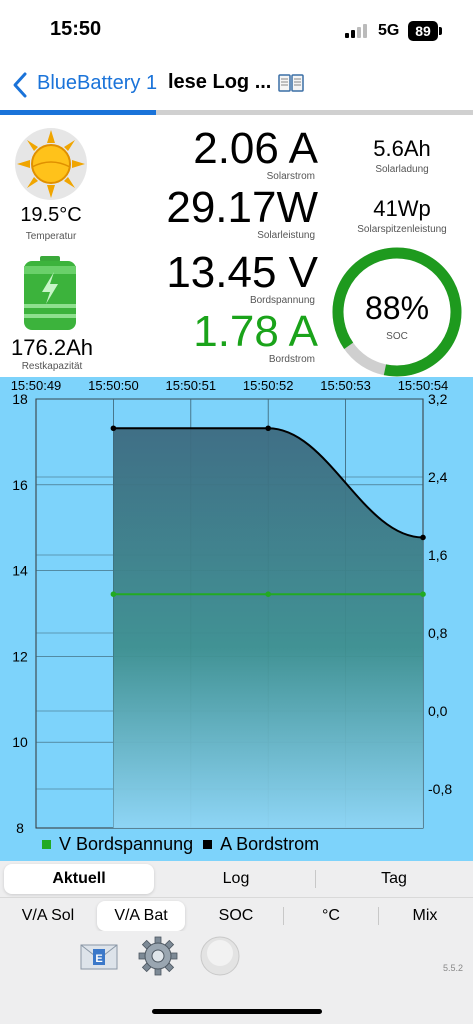 This screenshot has width=473, height=1024. I want to click on y-right-tick-label: 0,8, so click(438, 633).